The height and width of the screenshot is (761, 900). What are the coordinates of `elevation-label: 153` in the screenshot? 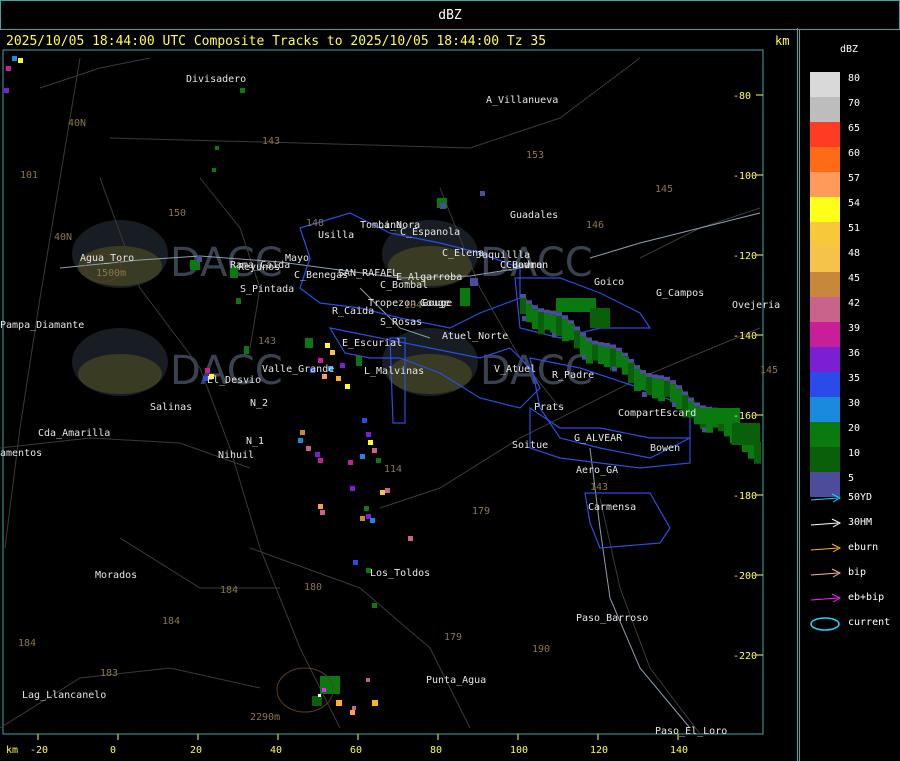 It's located at (535, 155).